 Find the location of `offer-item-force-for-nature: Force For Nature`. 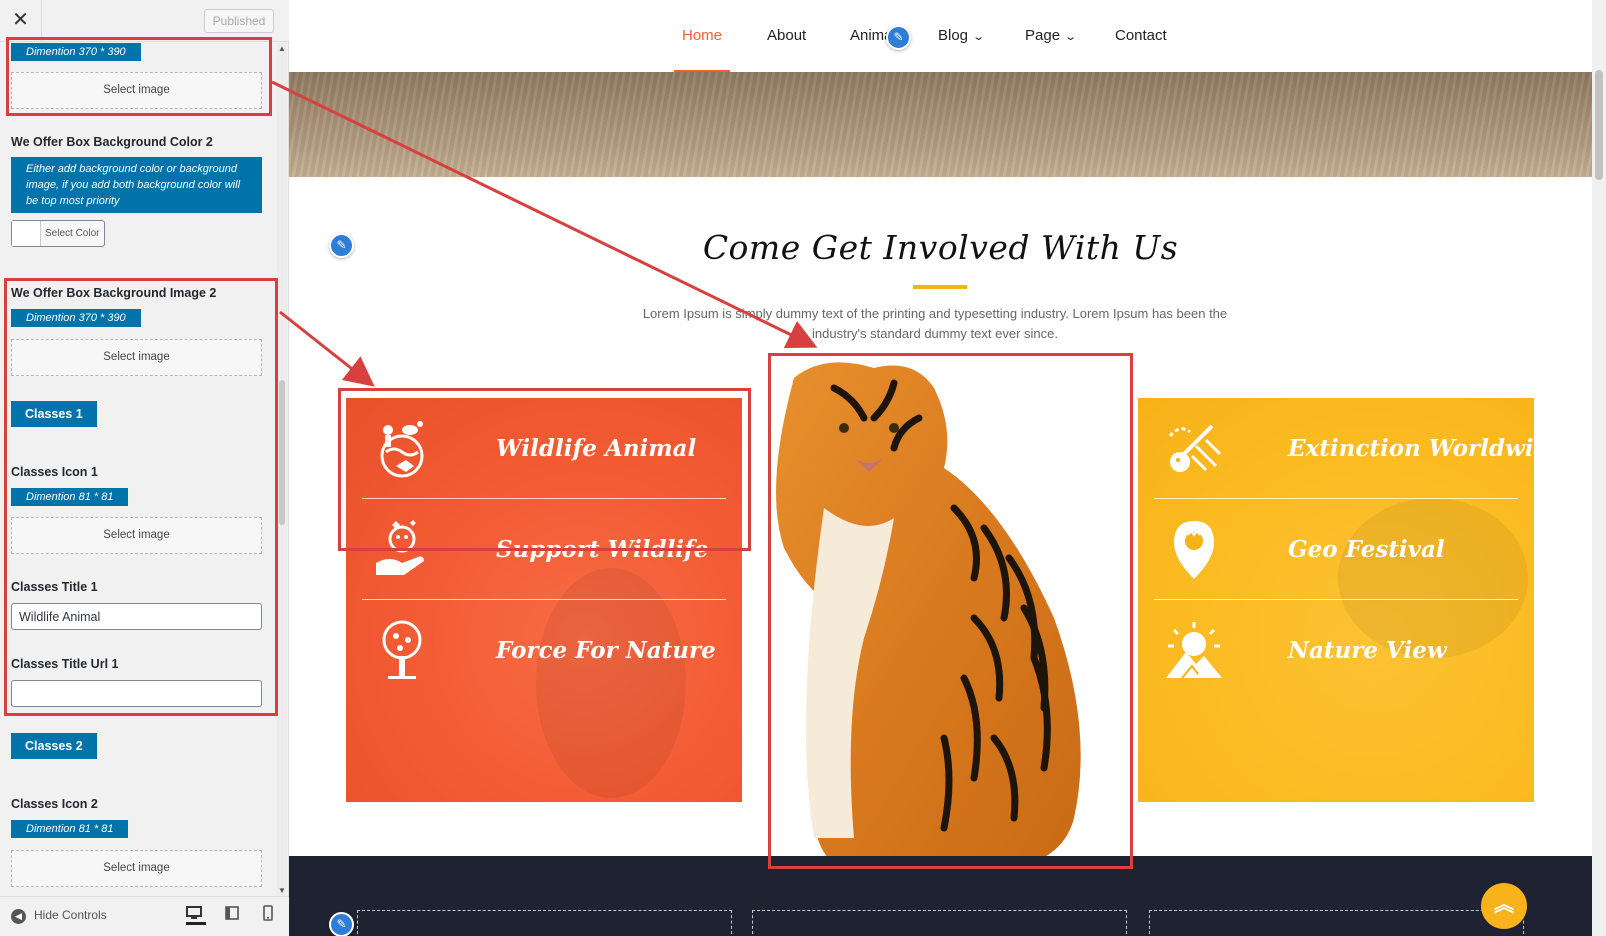

offer-item-force-for-nature: Force For Nature is located at coordinates (544, 650).